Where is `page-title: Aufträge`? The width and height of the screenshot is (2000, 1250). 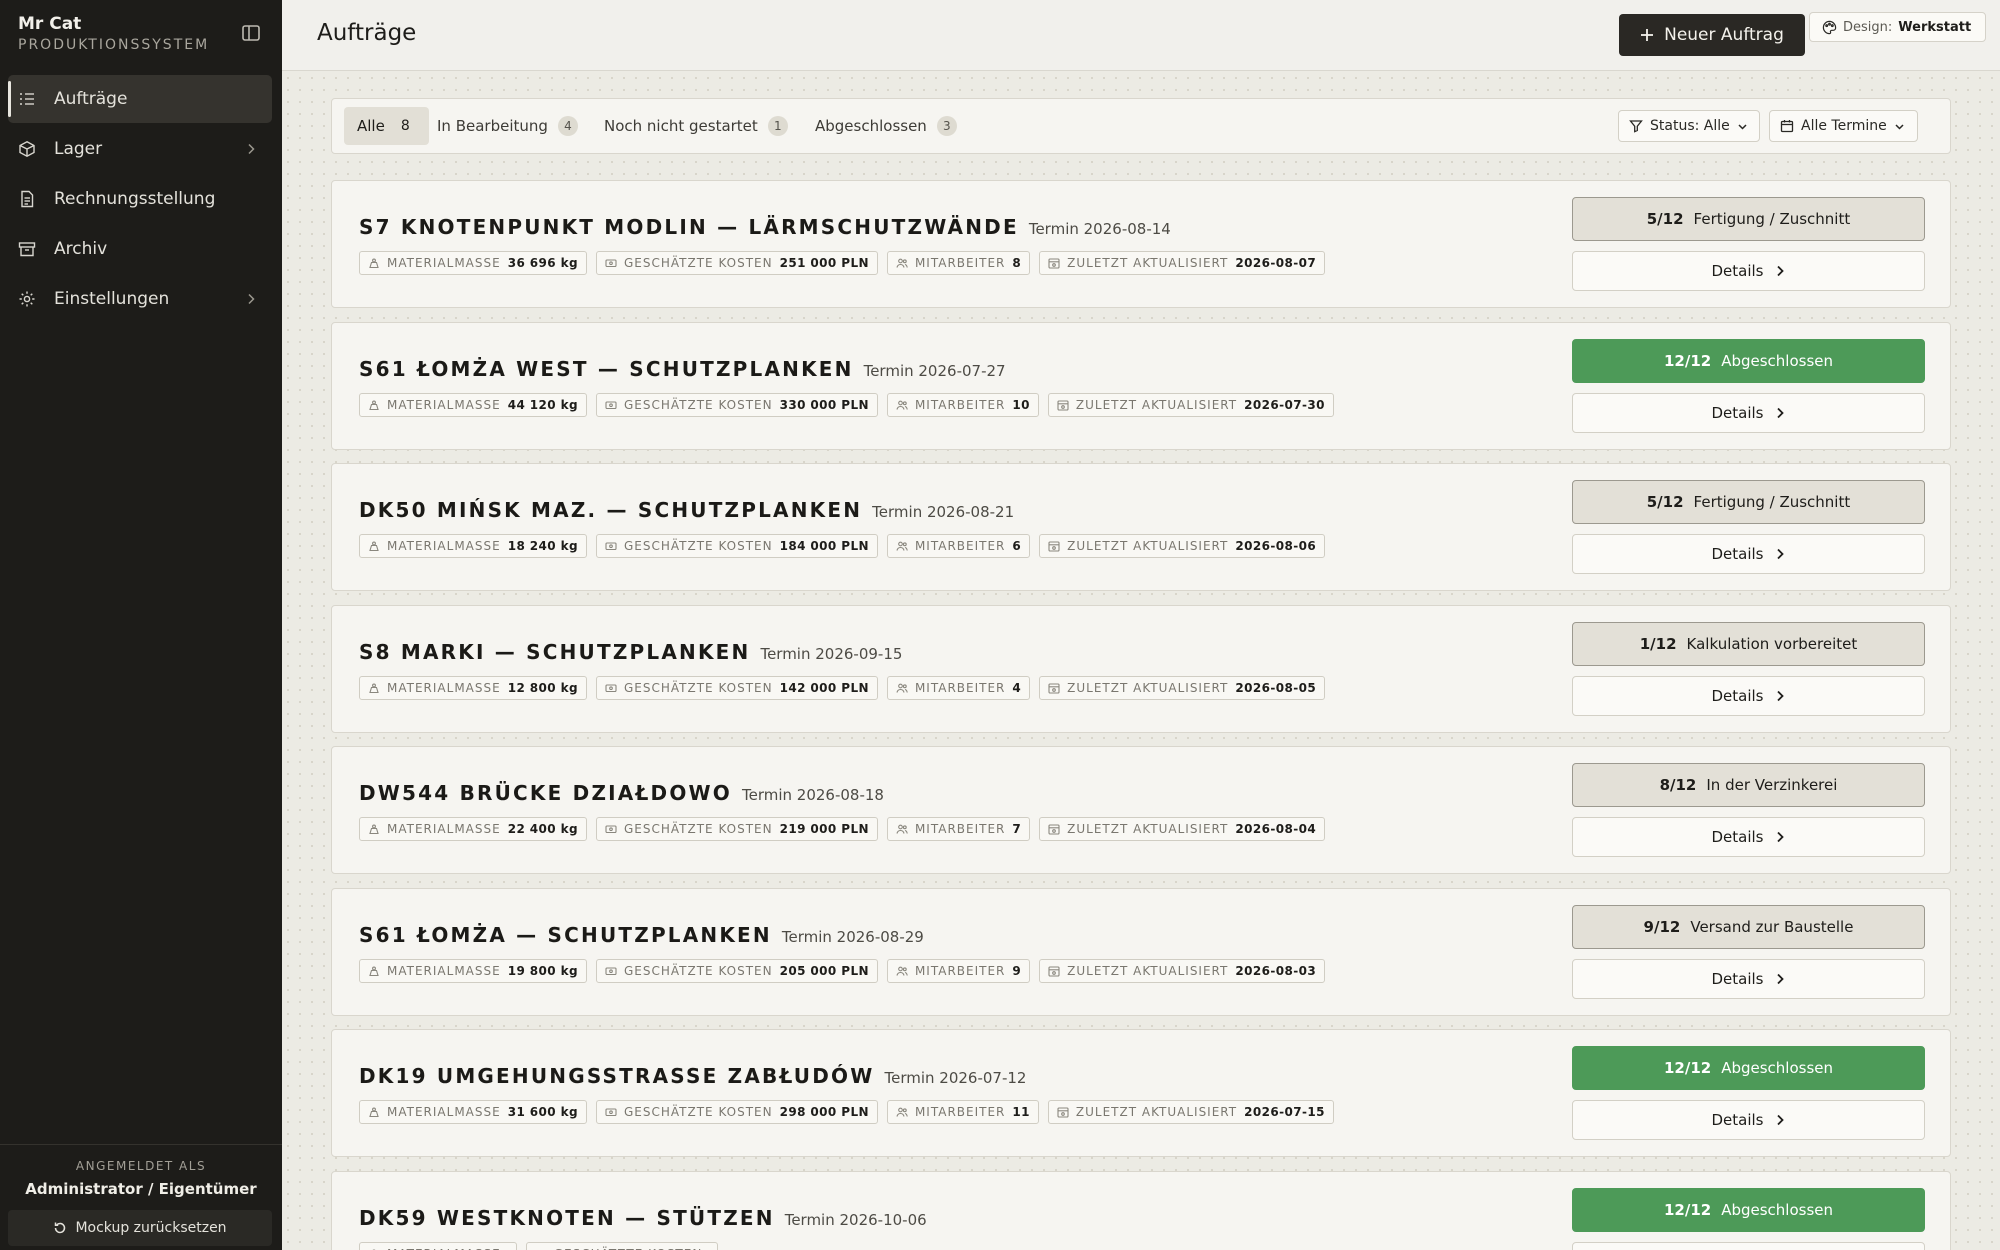
page-title: Aufträge is located at coordinates (367, 33).